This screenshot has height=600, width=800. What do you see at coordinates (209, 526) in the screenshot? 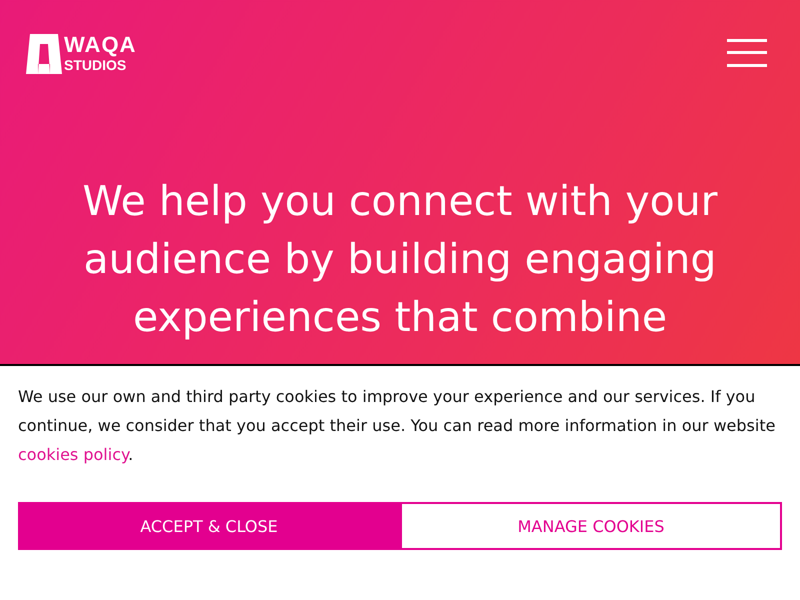
I see `accept-button: ACCEPT & CLOSE` at bounding box center [209, 526].